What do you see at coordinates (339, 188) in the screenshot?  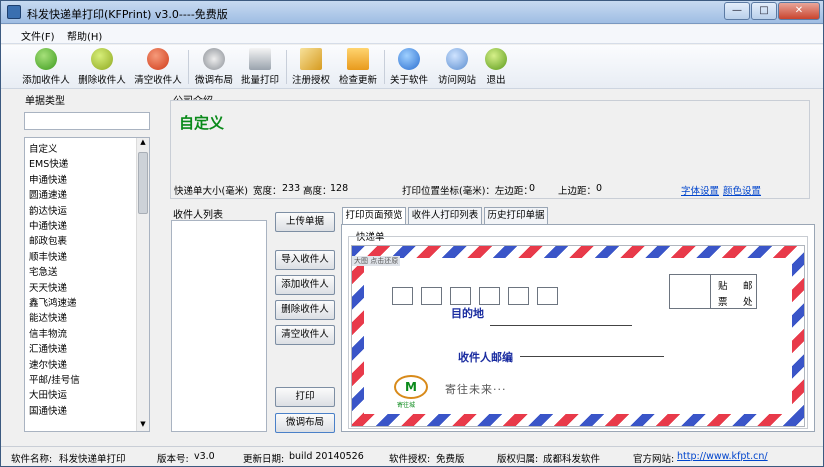 I see `height-value: 128` at bounding box center [339, 188].